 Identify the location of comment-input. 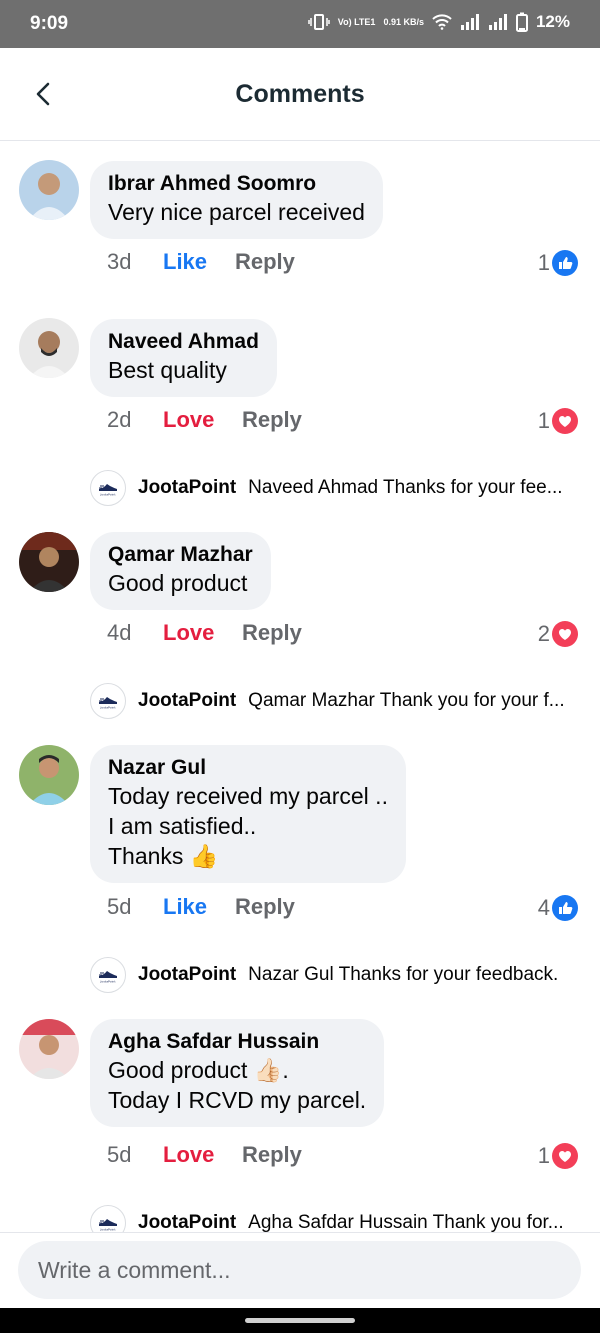
(299, 1270).